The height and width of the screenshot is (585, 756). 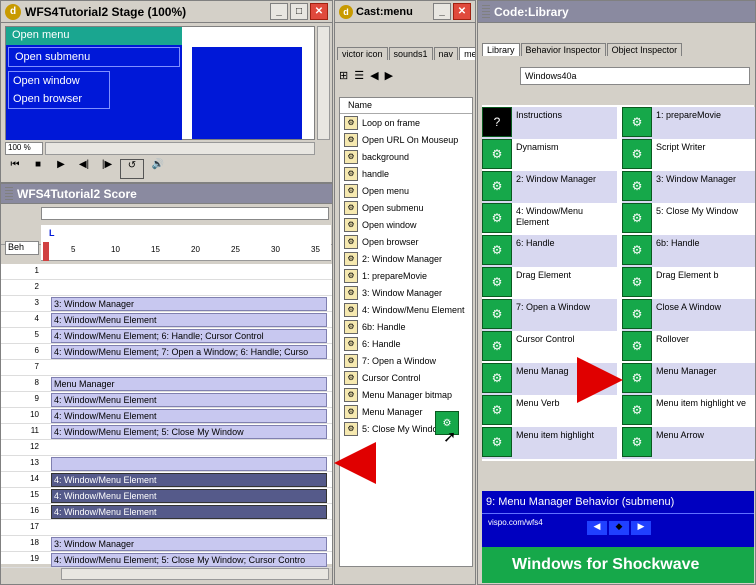 I want to click on cast-member: ⚙ 3: Window Manager, so click(x=406, y=292).